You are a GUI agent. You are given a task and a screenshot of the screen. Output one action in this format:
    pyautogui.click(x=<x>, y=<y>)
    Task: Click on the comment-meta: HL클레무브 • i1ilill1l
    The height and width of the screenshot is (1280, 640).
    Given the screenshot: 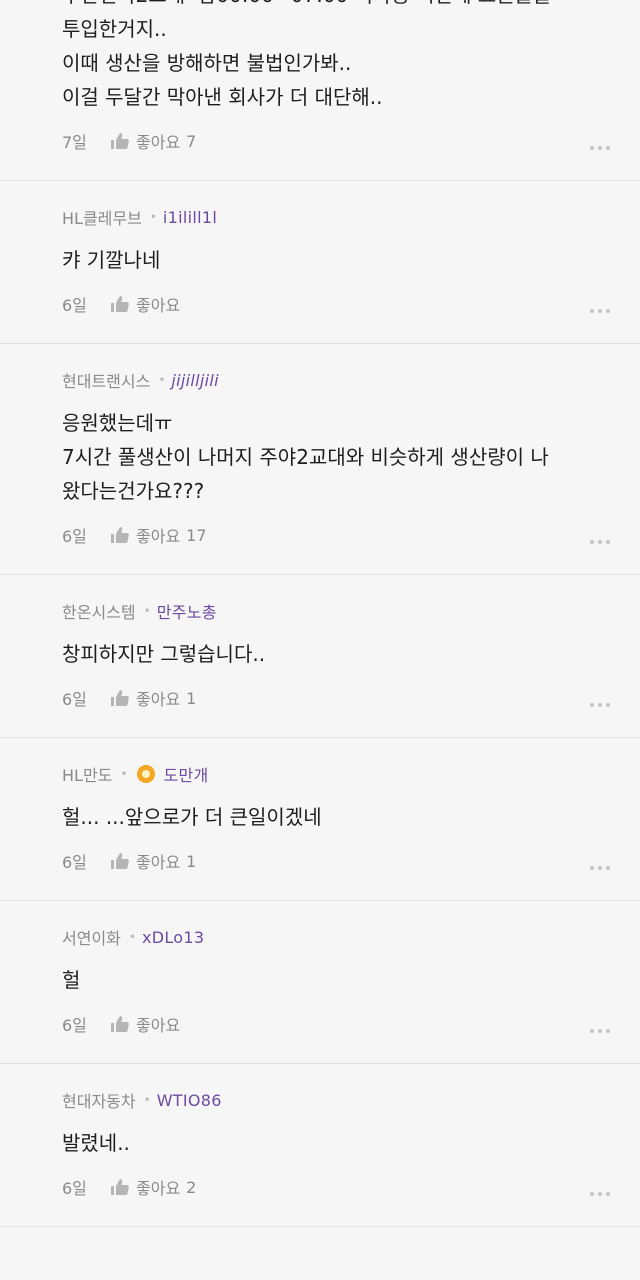 What is the action you would take?
    pyautogui.click(x=351, y=206)
    